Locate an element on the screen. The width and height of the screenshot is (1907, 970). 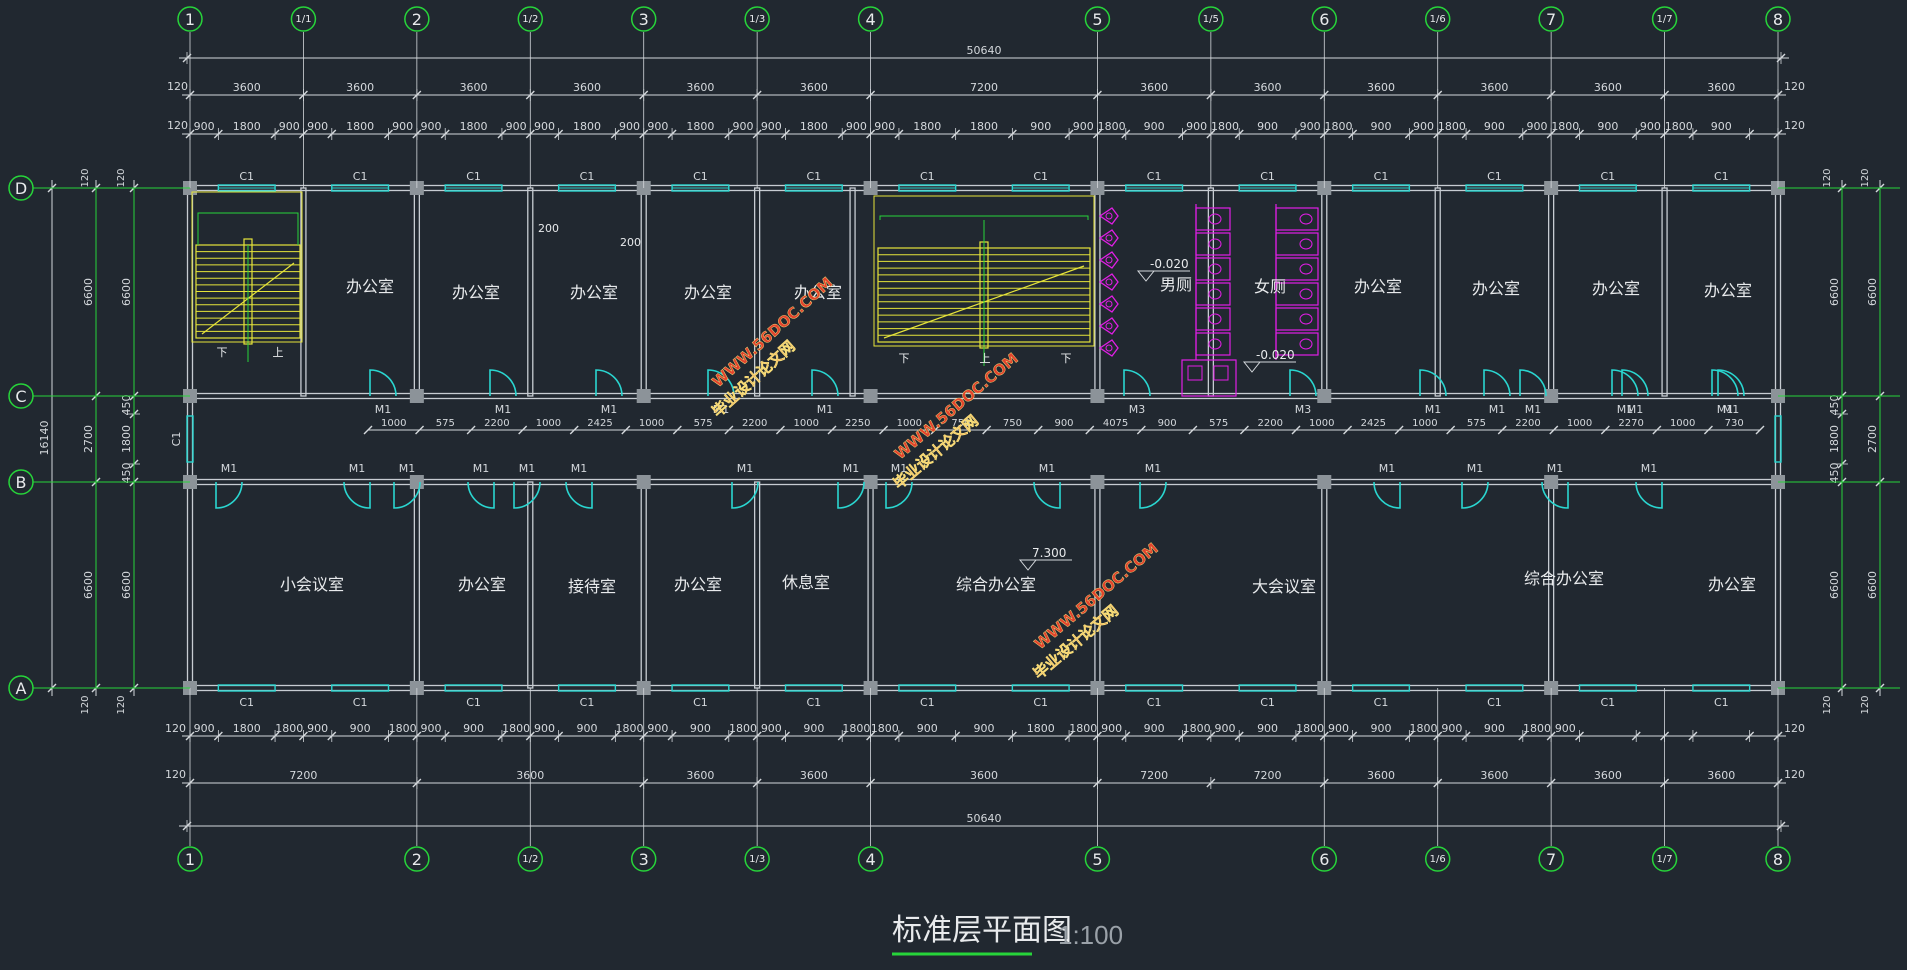
dim-value: 2700 is located at coordinates (88, 439).